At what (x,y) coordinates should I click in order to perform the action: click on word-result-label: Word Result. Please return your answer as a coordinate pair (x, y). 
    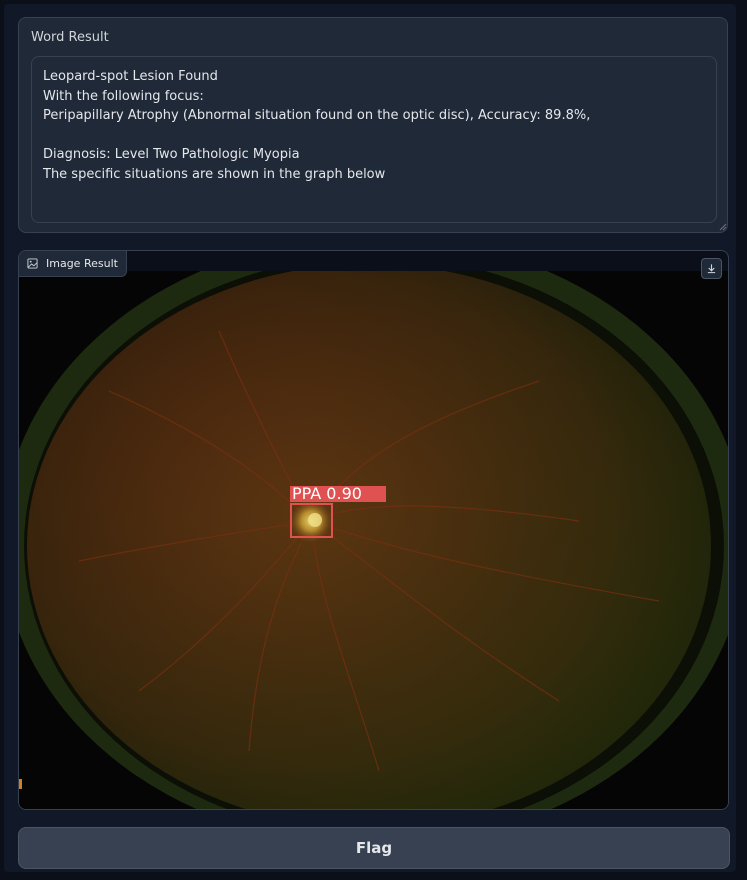
    Looking at the image, I should click on (70, 37).